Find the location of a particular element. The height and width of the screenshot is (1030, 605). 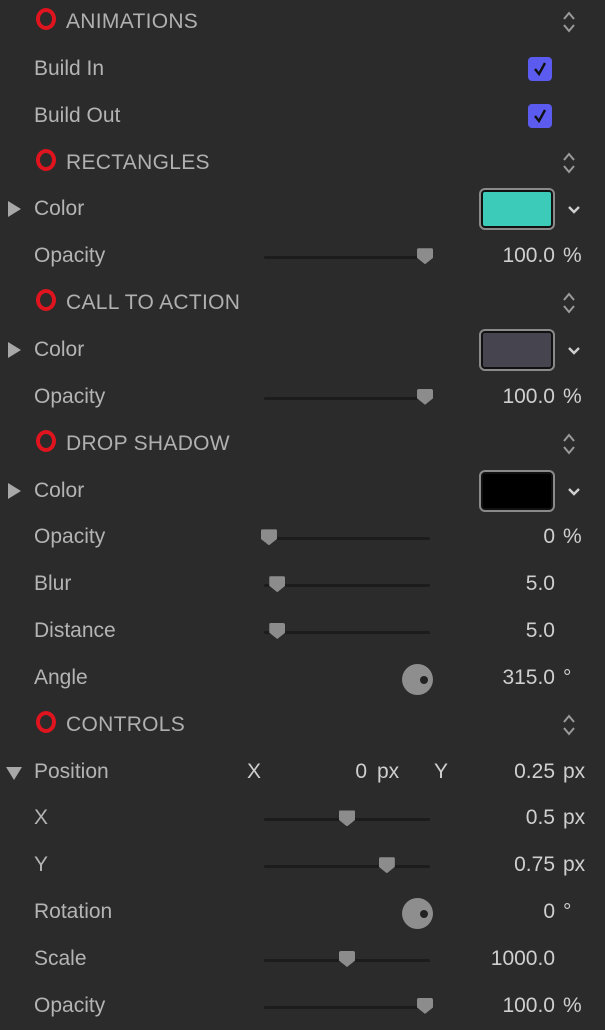

property-label: Scale is located at coordinates (60, 958).